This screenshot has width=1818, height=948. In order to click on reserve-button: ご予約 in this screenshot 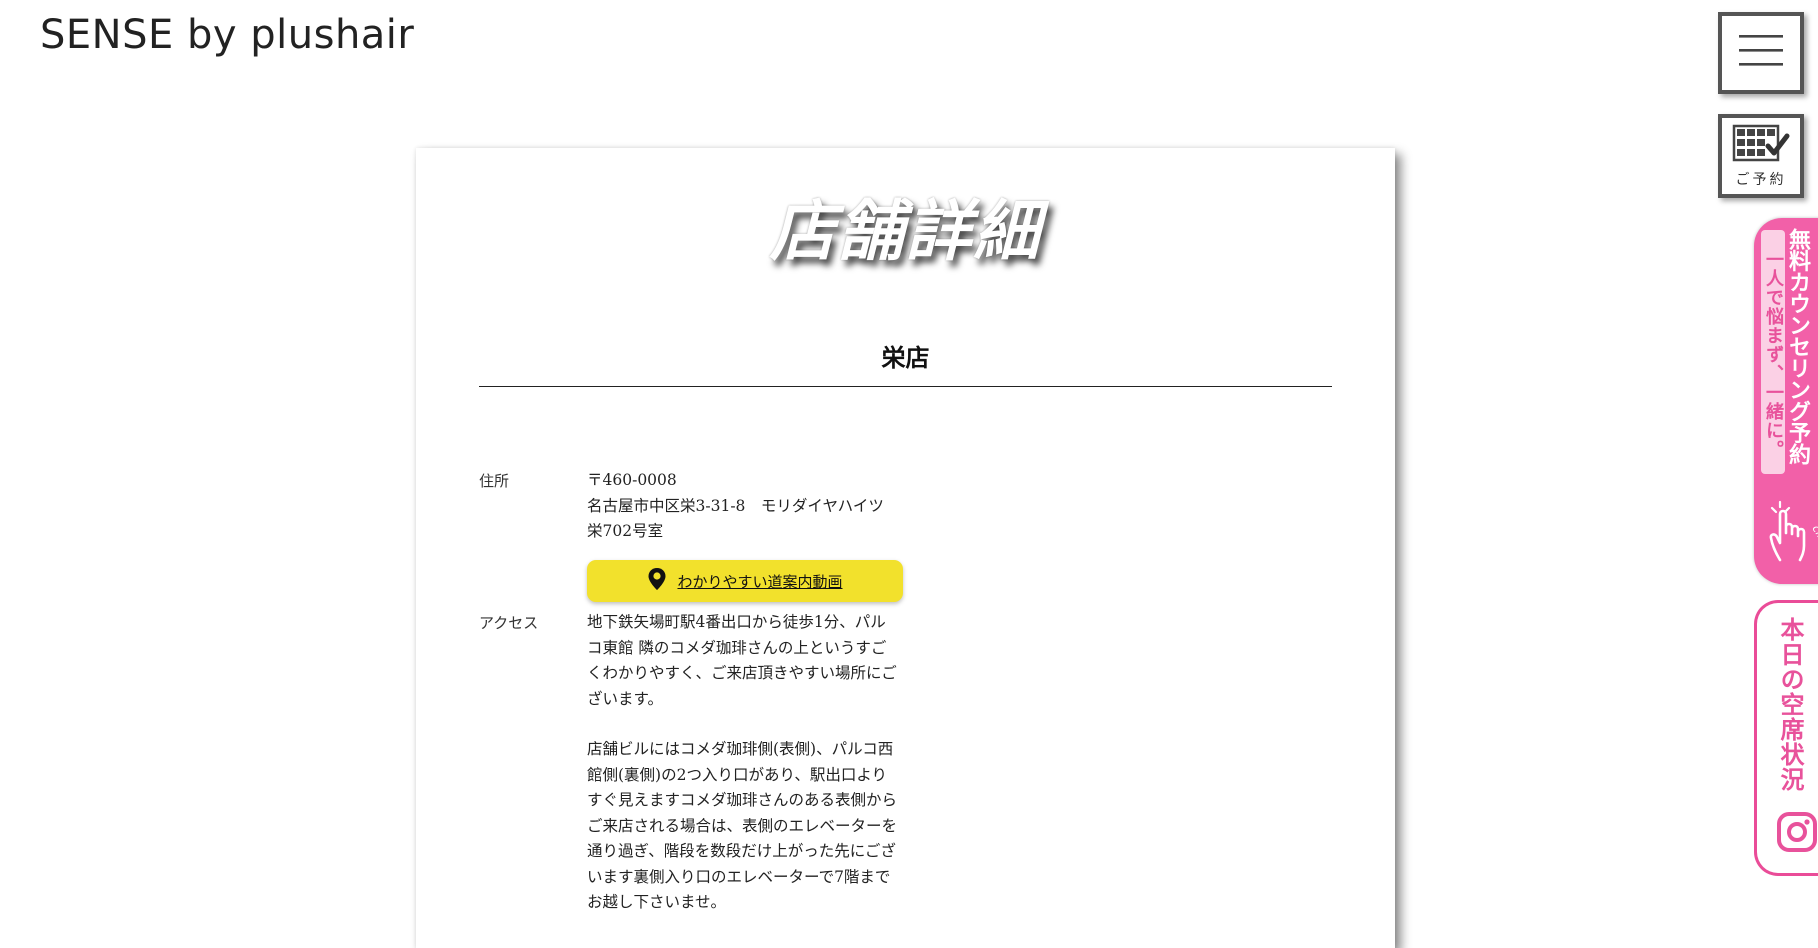, I will do `click(1761, 156)`.